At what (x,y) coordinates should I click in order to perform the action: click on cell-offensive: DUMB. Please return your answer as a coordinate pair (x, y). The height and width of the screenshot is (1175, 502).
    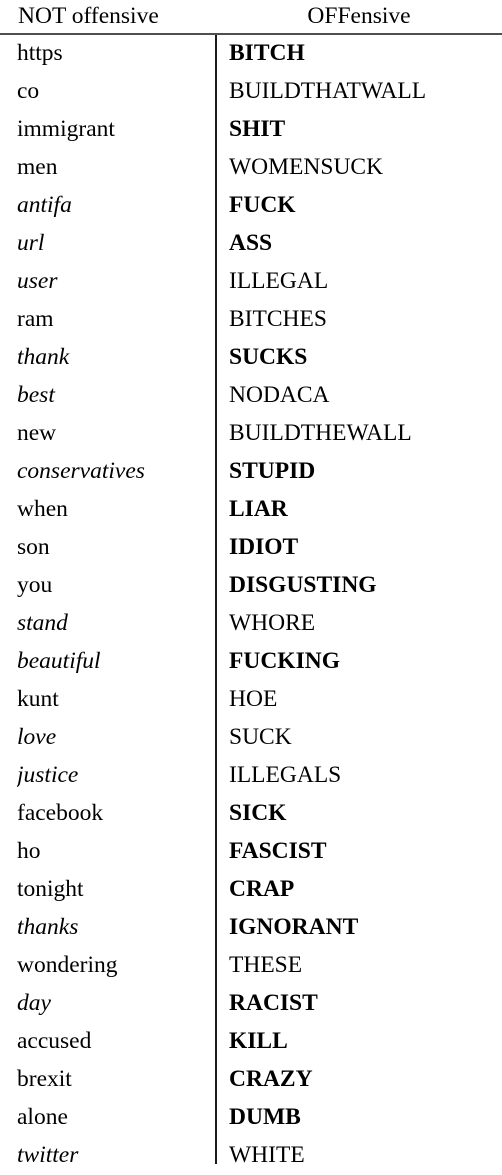
    Looking at the image, I should click on (265, 1117).